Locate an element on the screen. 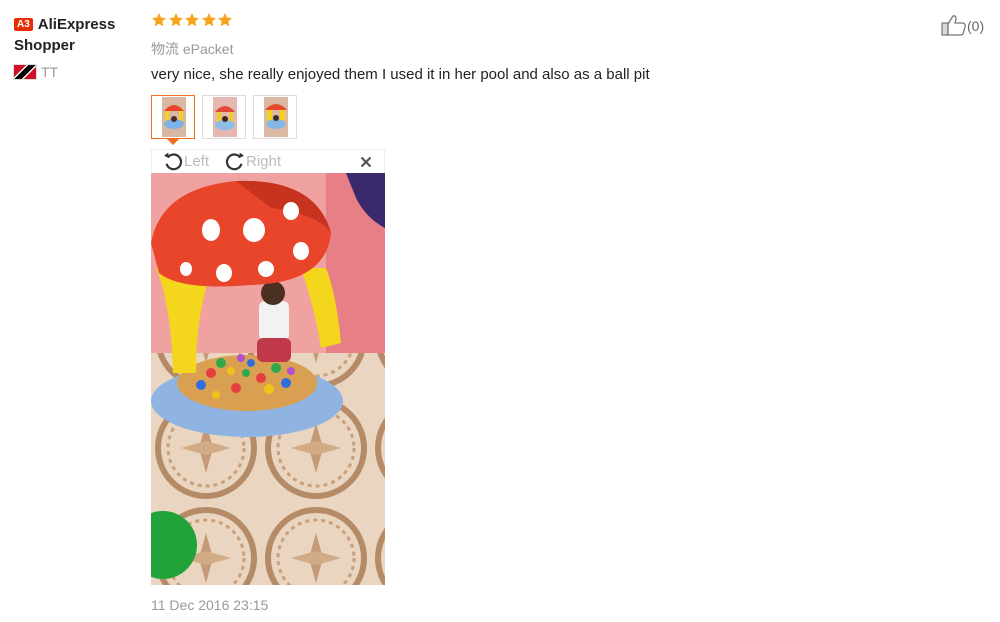  close-icon is located at coordinates (366, 162).